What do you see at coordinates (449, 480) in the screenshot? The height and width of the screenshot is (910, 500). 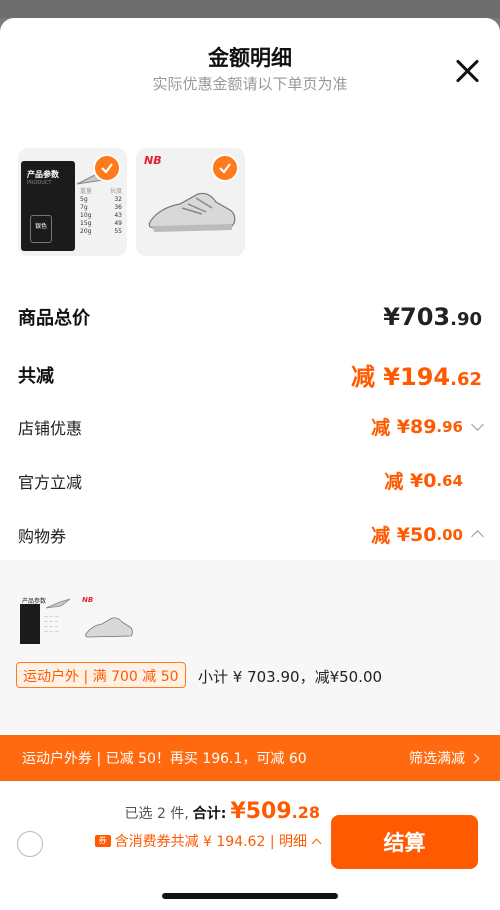 I see `amount-dec: .64` at bounding box center [449, 480].